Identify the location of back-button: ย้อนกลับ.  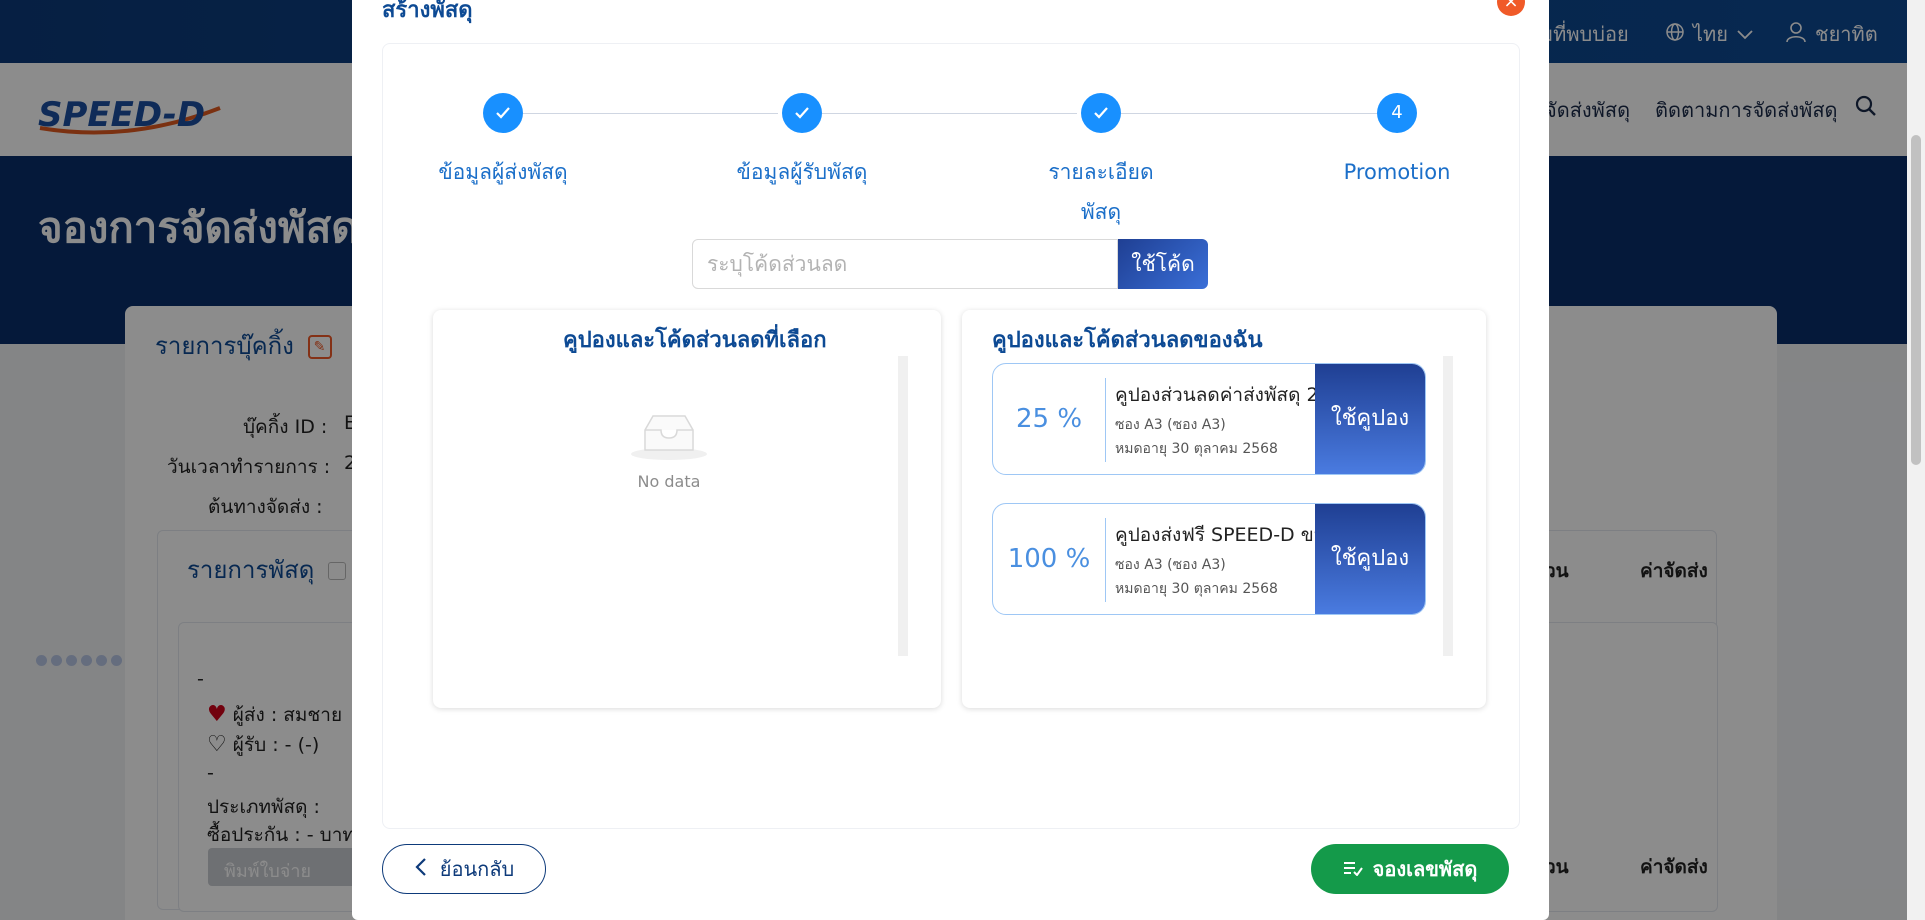
(464, 869).